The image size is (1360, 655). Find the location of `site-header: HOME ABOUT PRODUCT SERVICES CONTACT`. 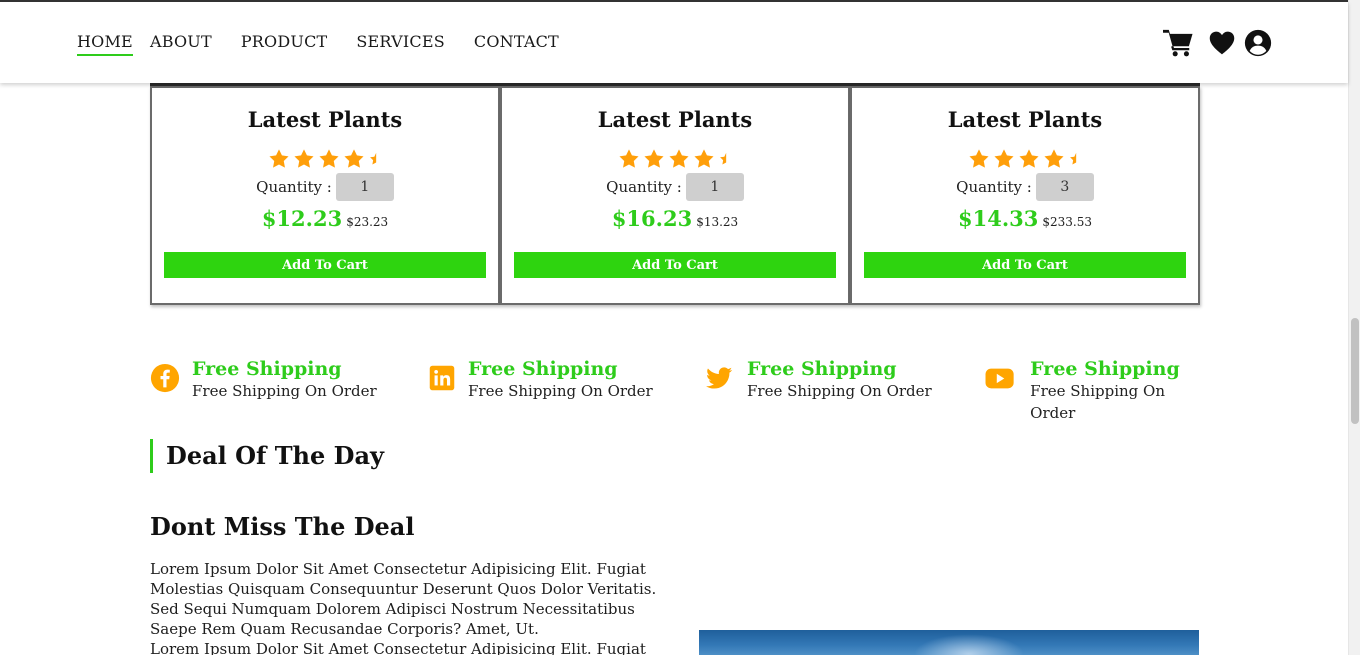

site-header: HOME ABOUT PRODUCT SERVICES CONTACT is located at coordinates (674, 42).